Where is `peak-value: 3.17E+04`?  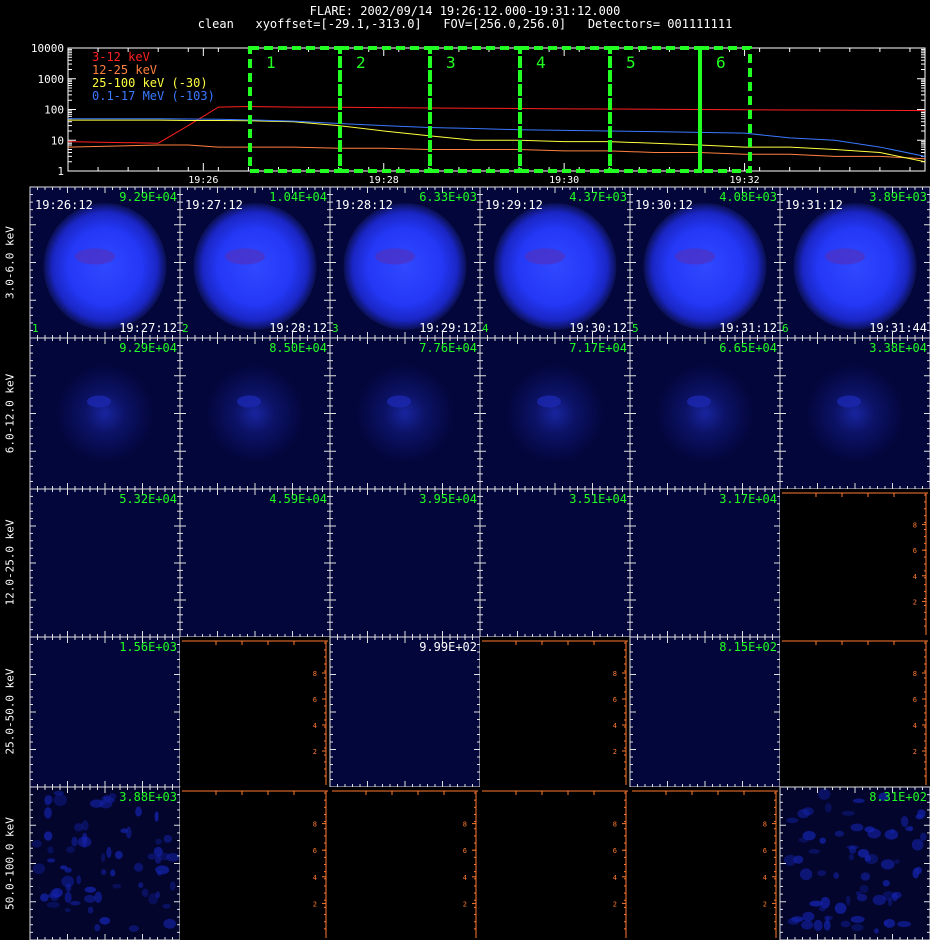
peak-value: 3.17E+04 is located at coordinates (748, 499).